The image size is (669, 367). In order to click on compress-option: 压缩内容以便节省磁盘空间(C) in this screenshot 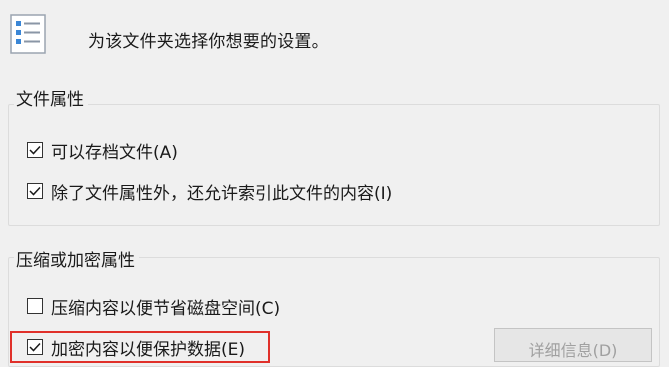, I will do `click(154, 307)`.